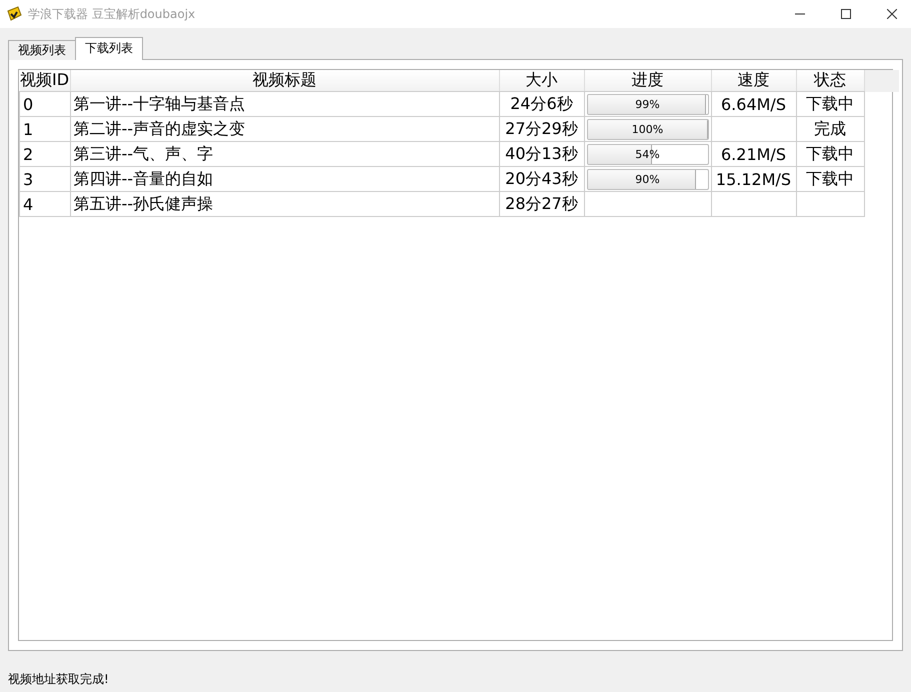  I want to click on column-header: 状态, so click(830, 81).